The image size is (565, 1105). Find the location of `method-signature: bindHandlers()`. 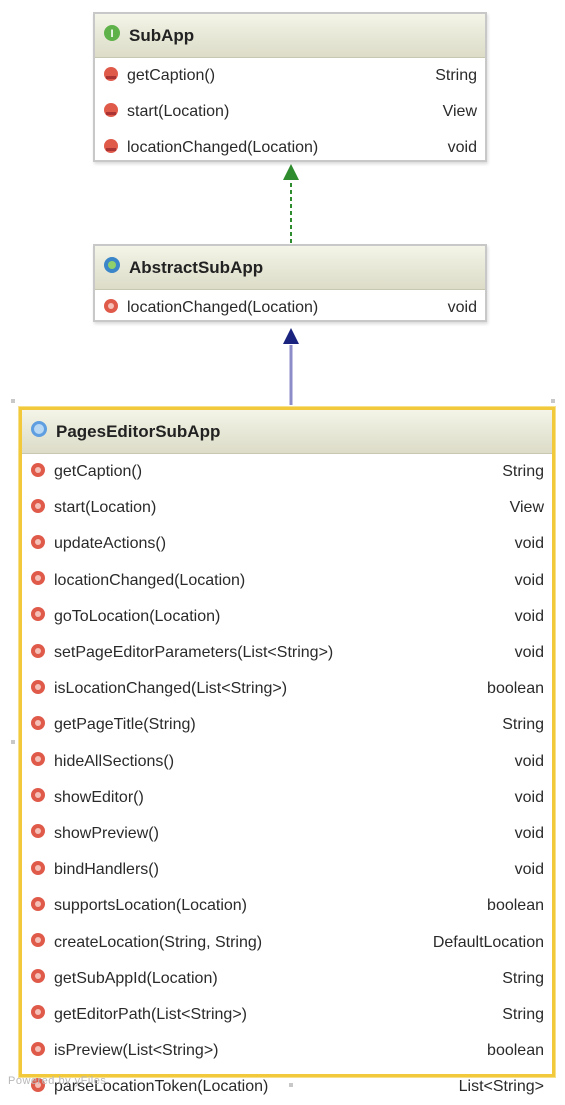

method-signature: bindHandlers() is located at coordinates (106, 870).